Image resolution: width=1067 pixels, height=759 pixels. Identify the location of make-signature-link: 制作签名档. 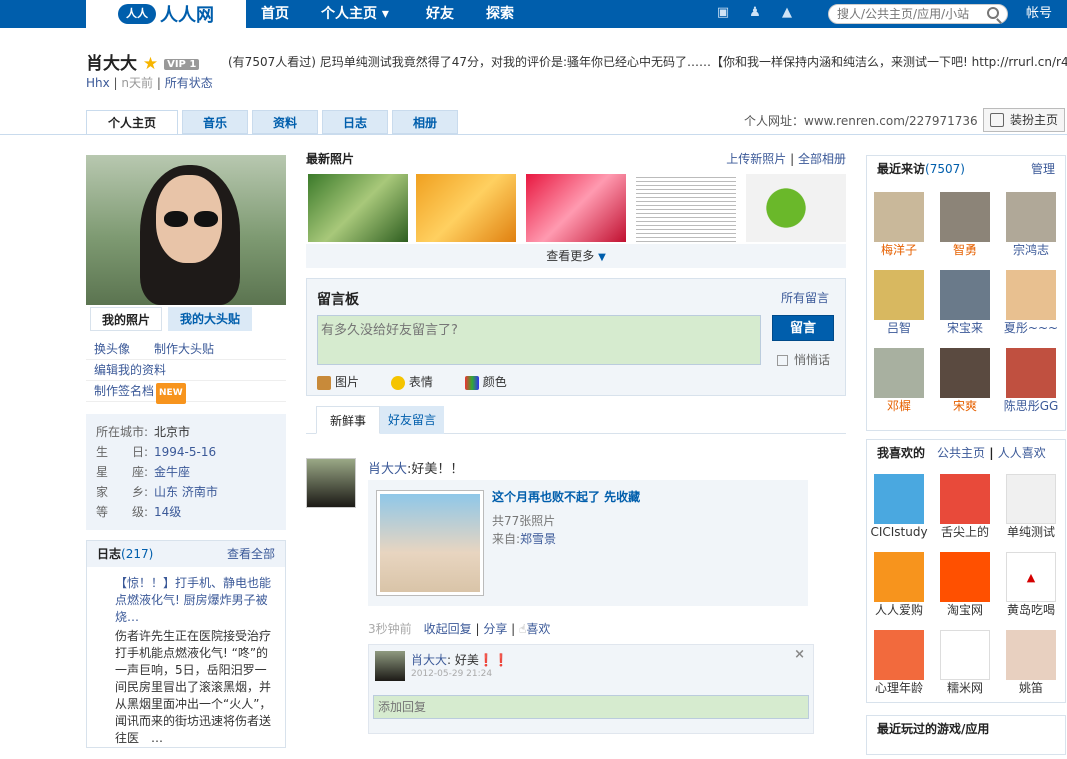
(124, 391).